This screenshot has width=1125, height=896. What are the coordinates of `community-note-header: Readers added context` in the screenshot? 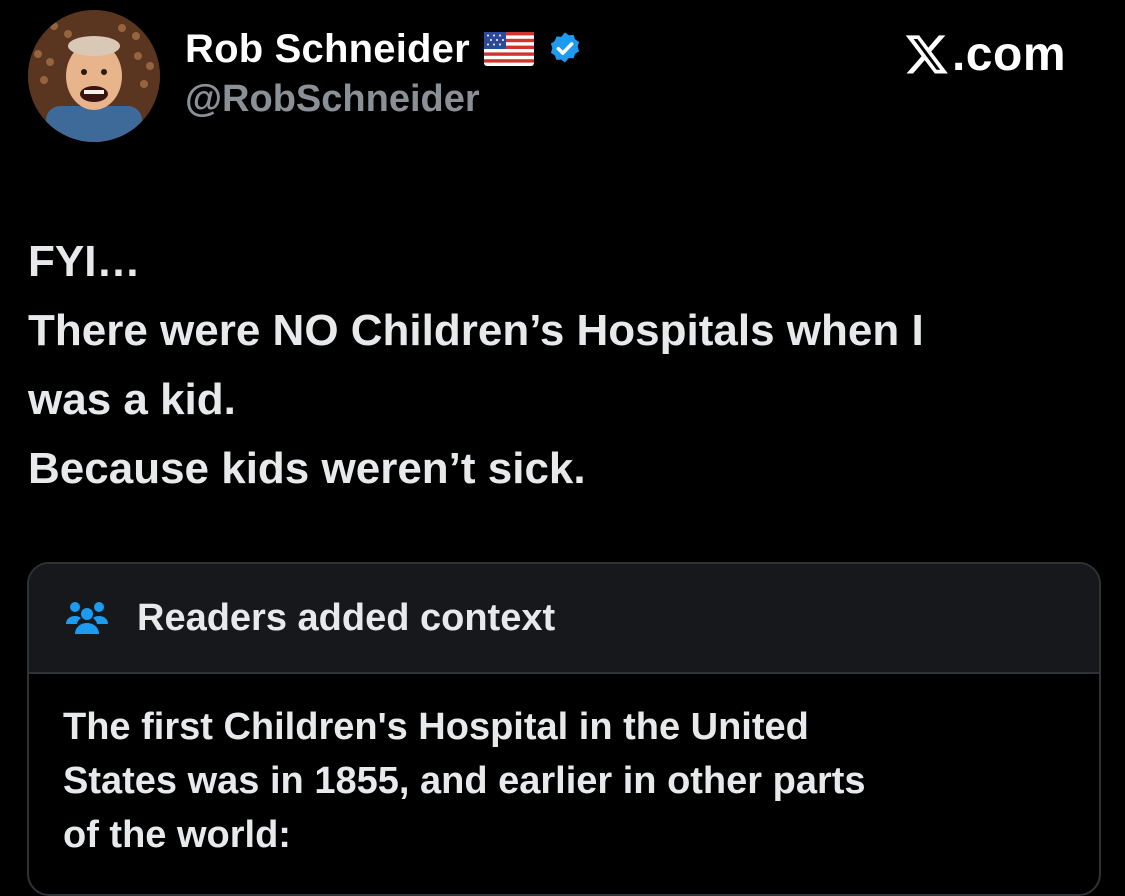 It's located at (564, 619).